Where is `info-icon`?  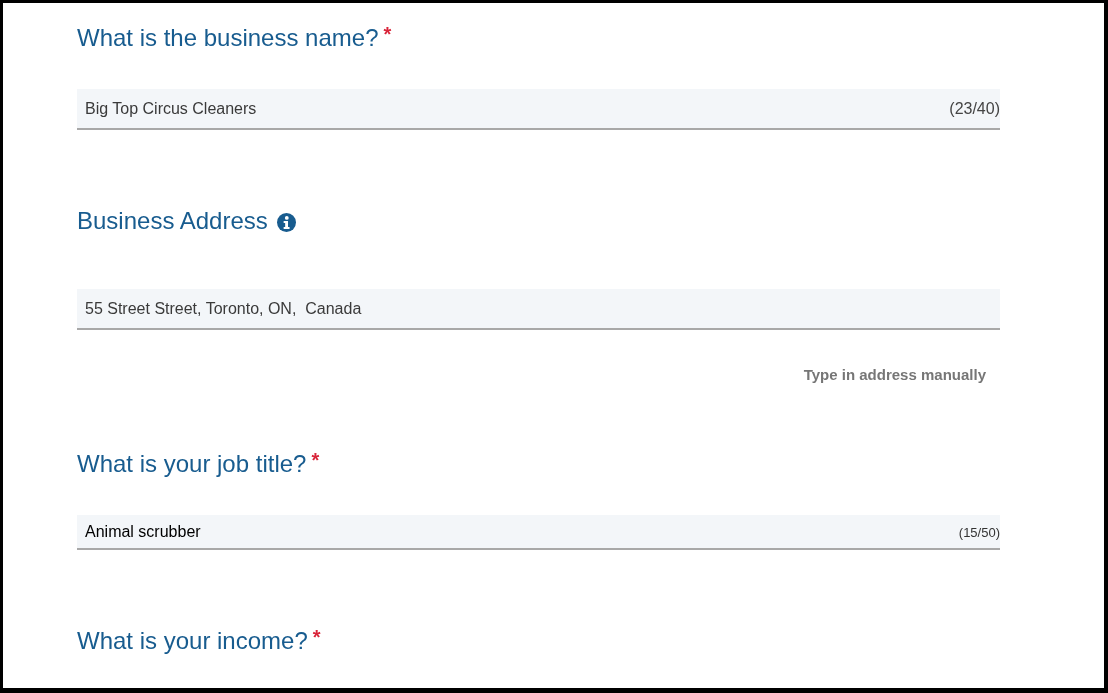
info-icon is located at coordinates (286, 222).